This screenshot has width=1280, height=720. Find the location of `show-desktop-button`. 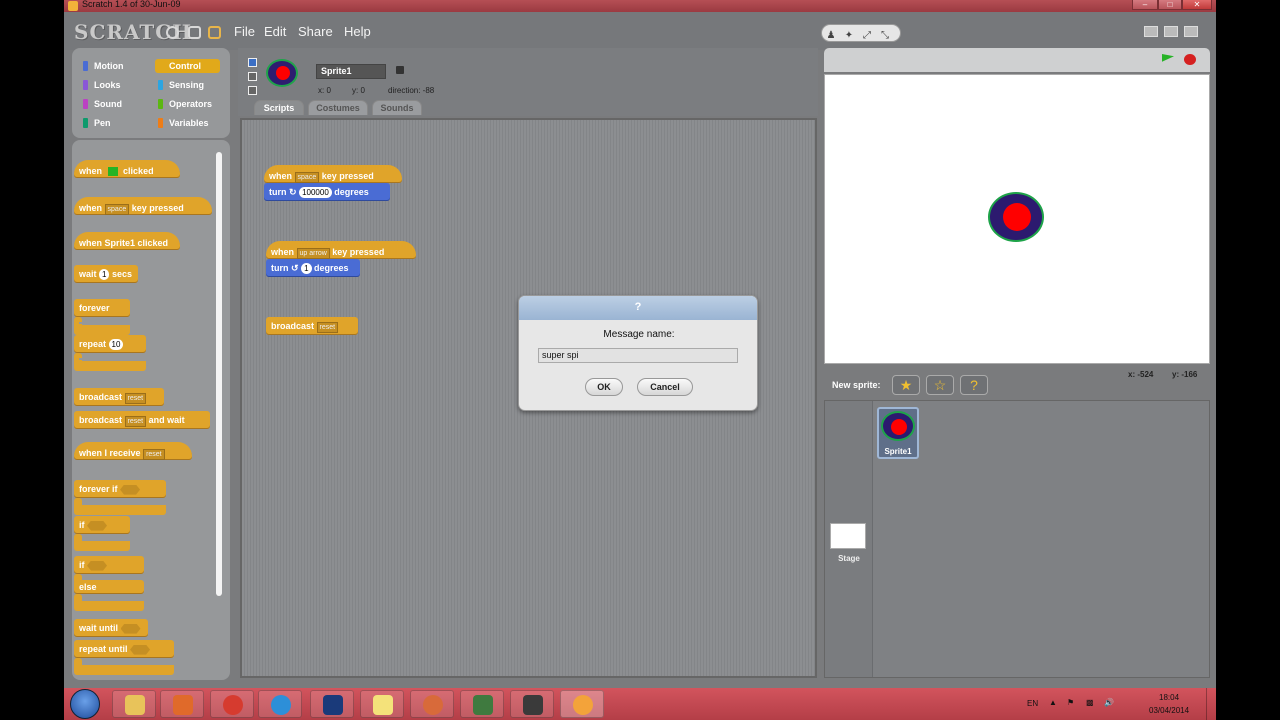

show-desktop-button is located at coordinates (1211, 704).